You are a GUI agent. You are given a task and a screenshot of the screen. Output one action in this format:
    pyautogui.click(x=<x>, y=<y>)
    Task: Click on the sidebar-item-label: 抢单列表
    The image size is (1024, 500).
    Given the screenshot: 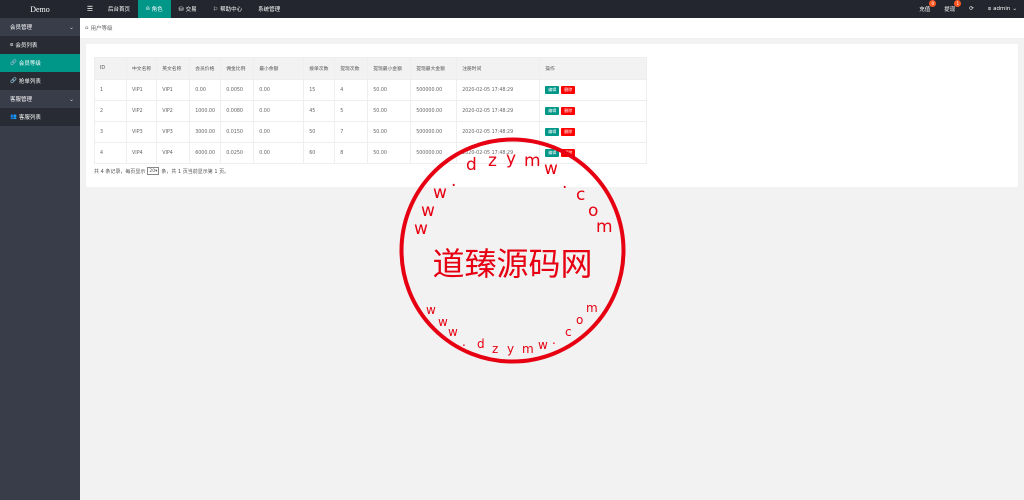 What is the action you would take?
    pyautogui.click(x=29, y=82)
    